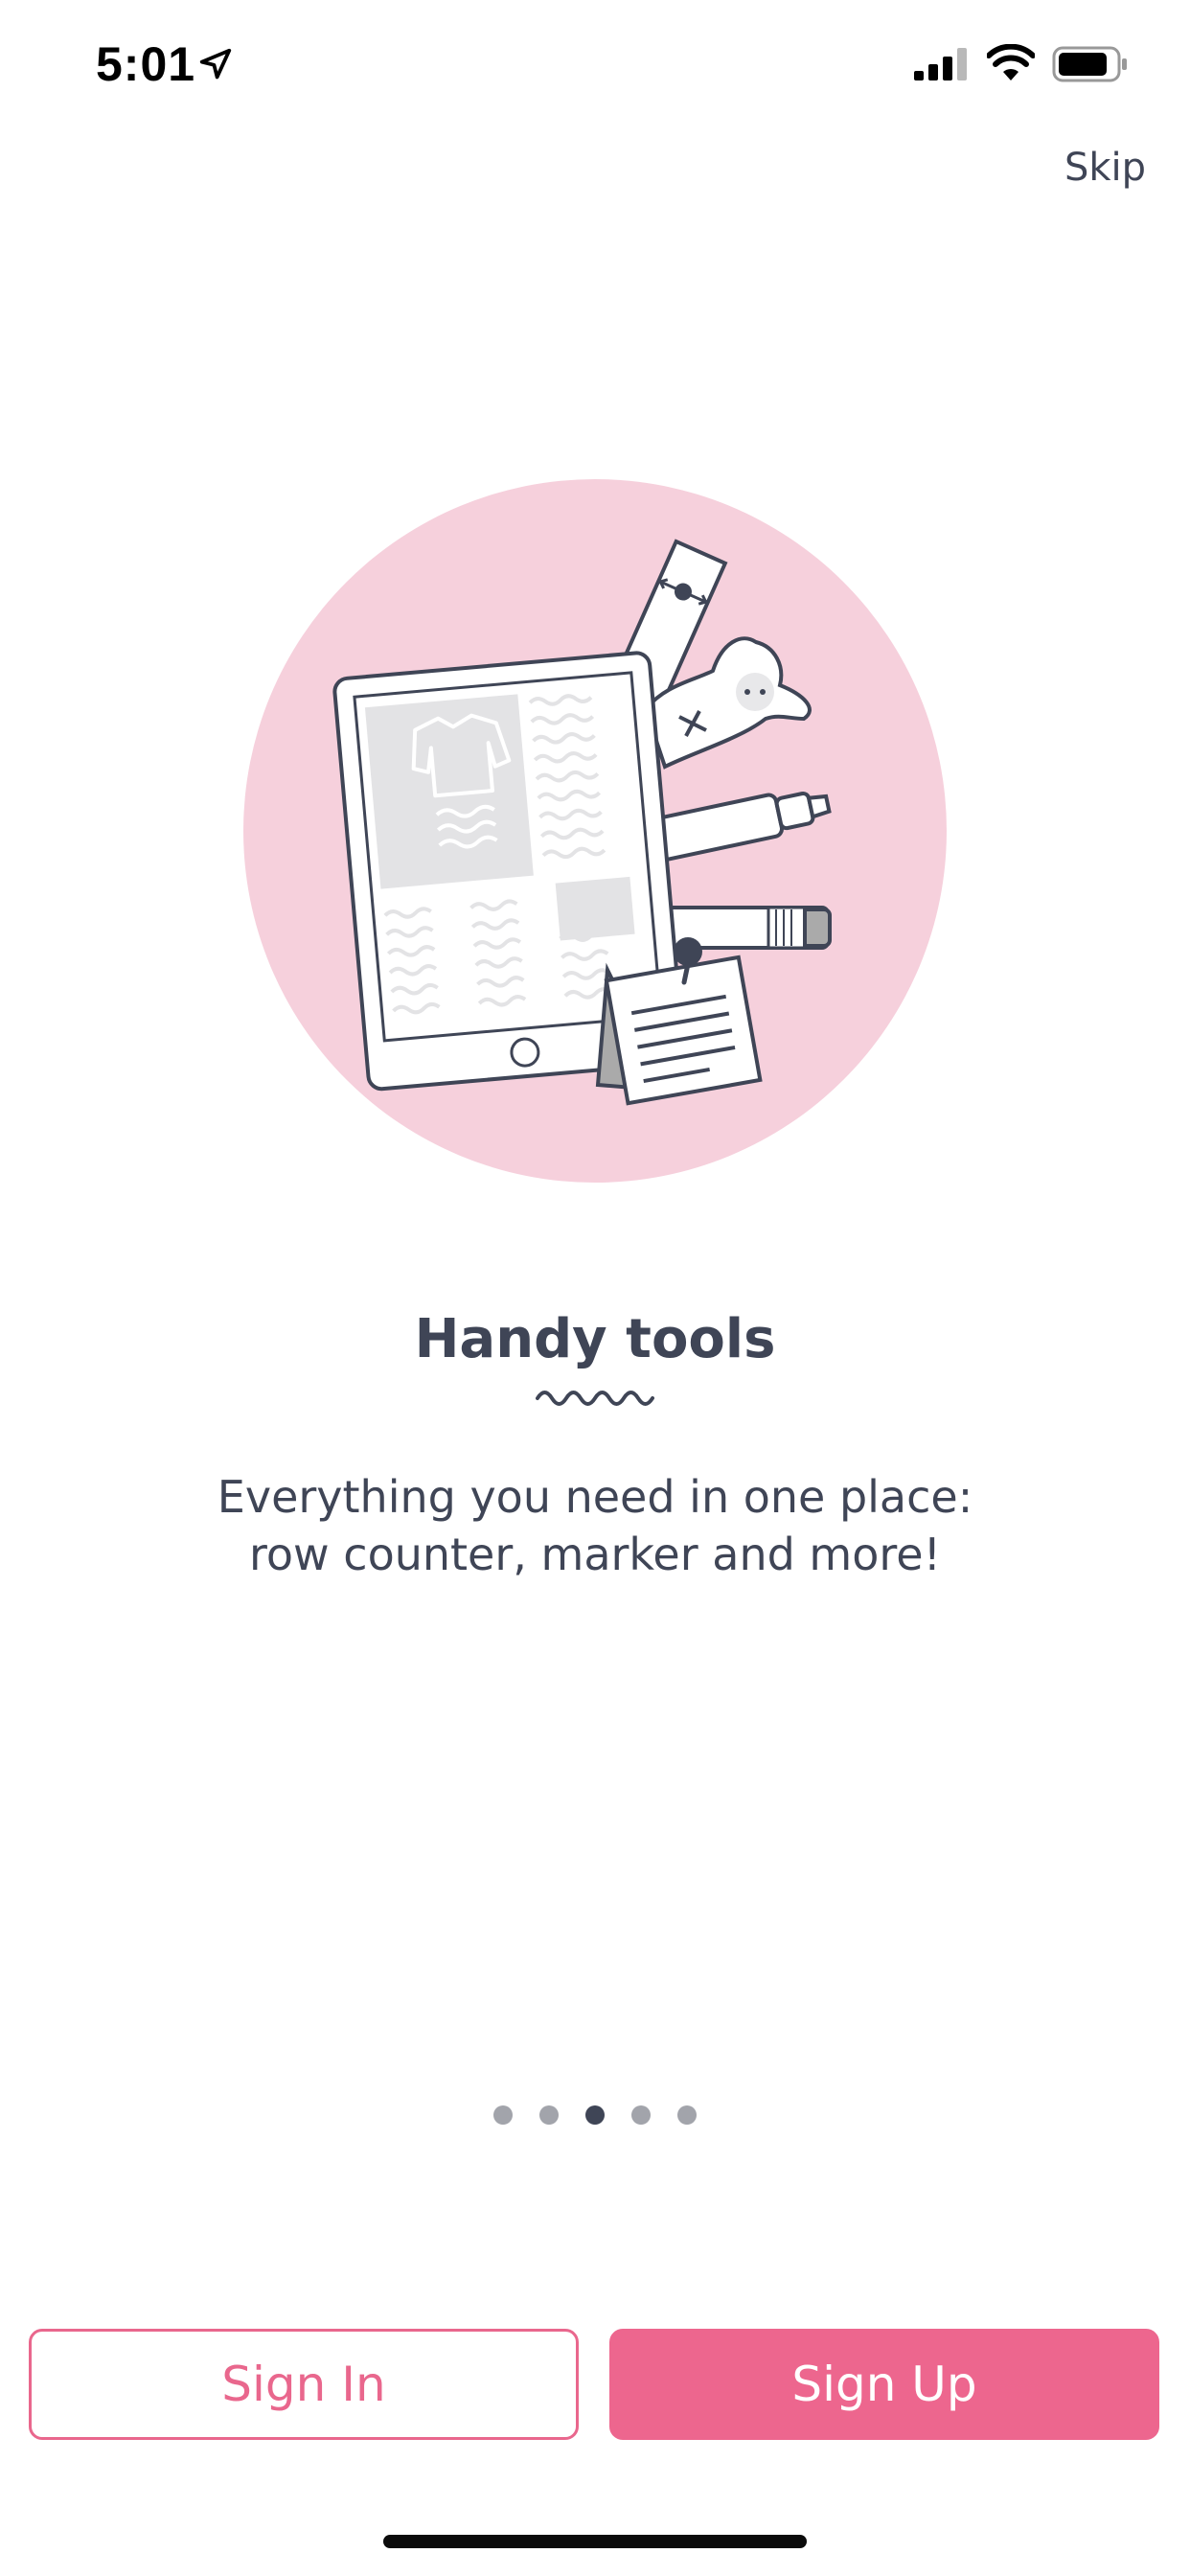 The height and width of the screenshot is (2576, 1190). I want to click on location-arrow-icon, so click(216, 64).